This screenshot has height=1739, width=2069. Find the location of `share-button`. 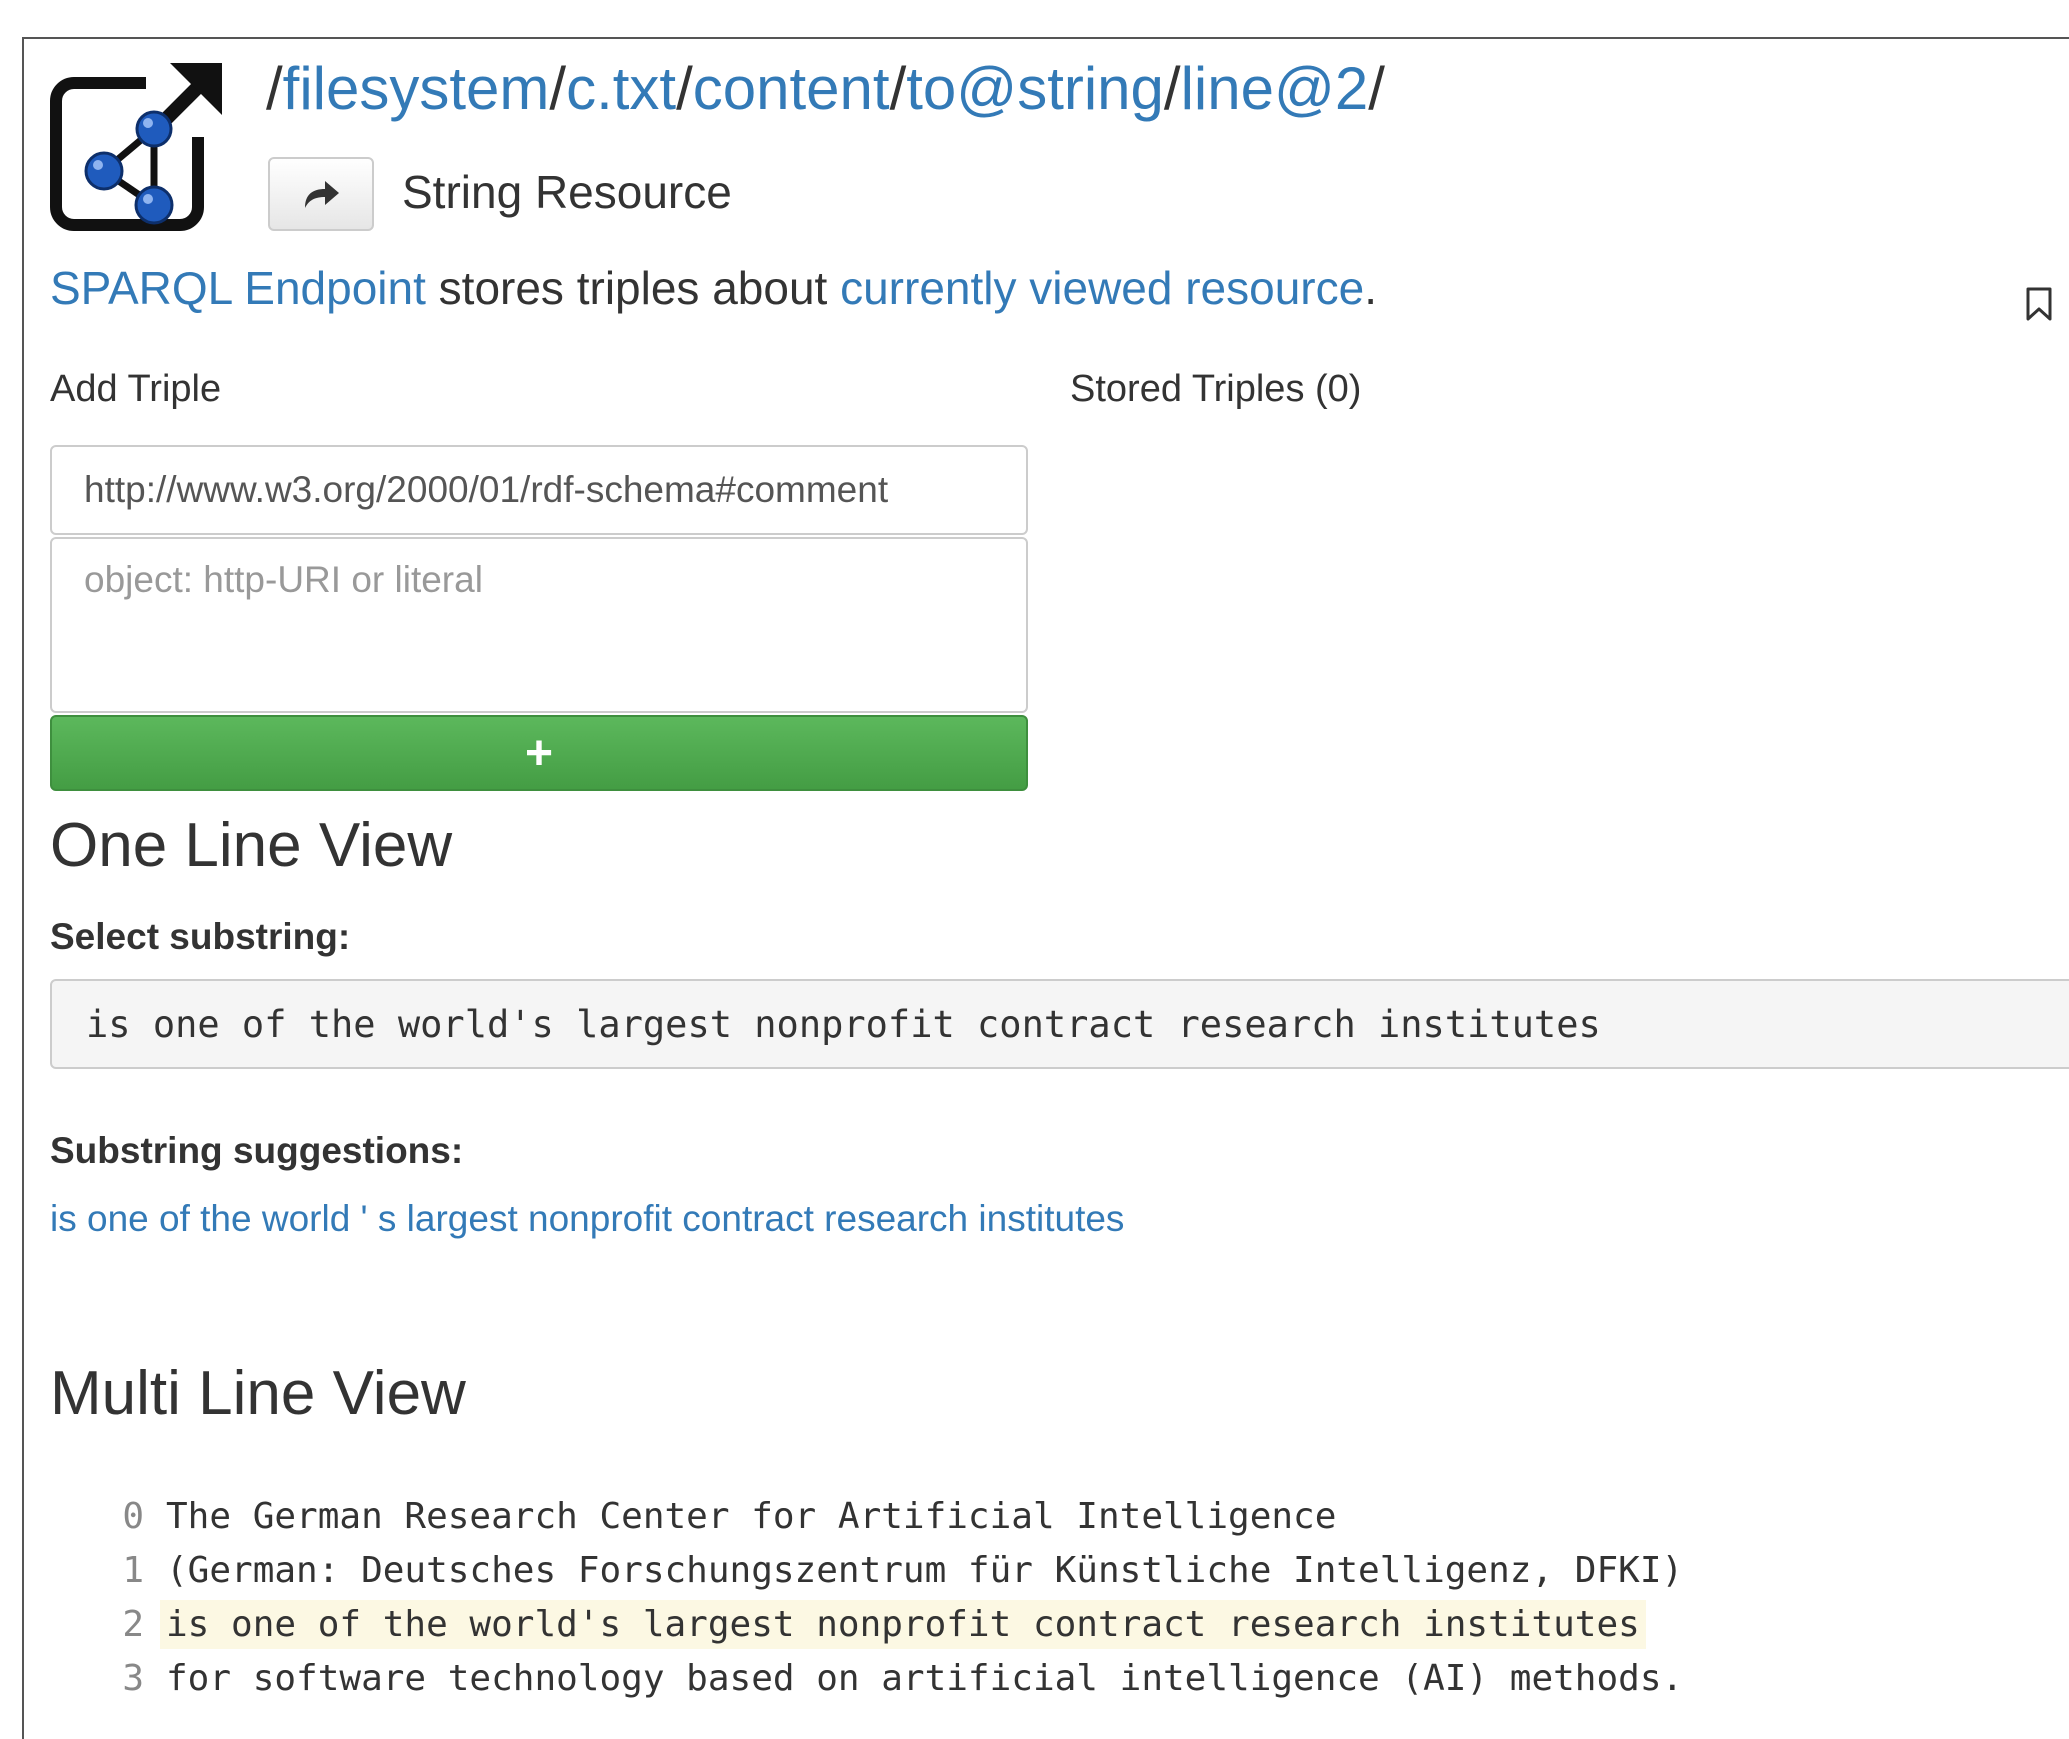

share-button is located at coordinates (321, 194).